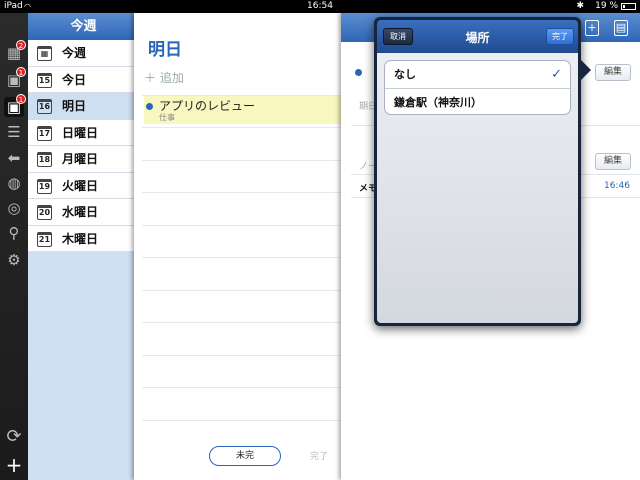  What do you see at coordinates (560, 36) in the screenshot?
I see `done-button: 完了` at bounding box center [560, 36].